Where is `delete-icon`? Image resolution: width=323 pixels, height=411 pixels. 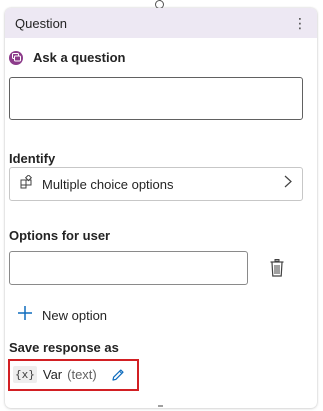
delete-icon is located at coordinates (277, 268).